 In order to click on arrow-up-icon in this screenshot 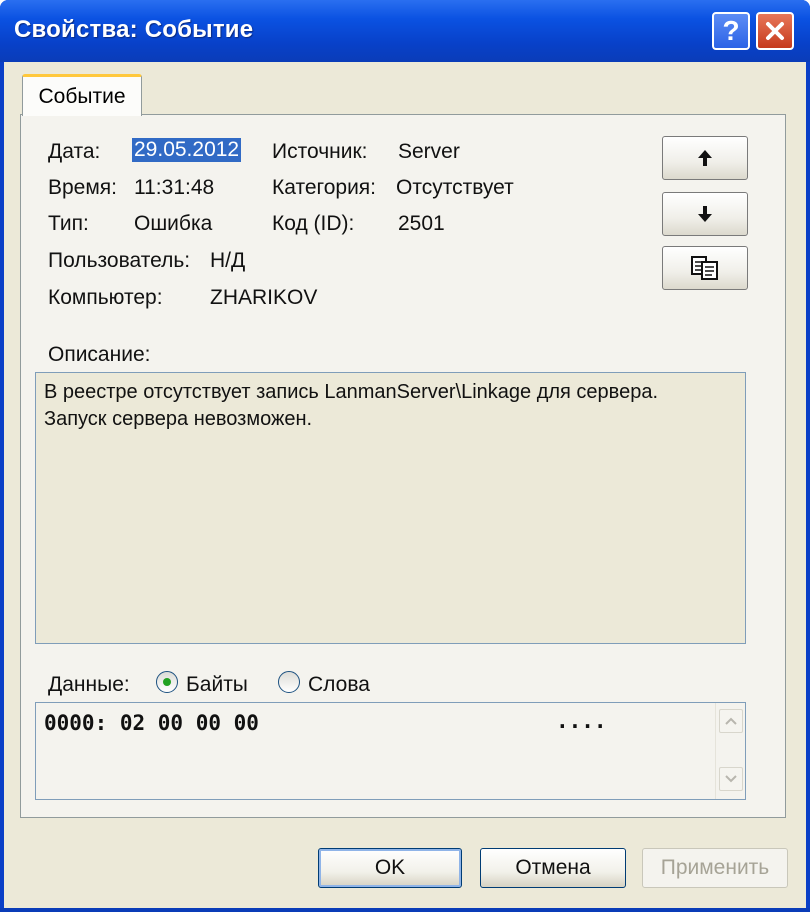, I will do `click(705, 158)`.